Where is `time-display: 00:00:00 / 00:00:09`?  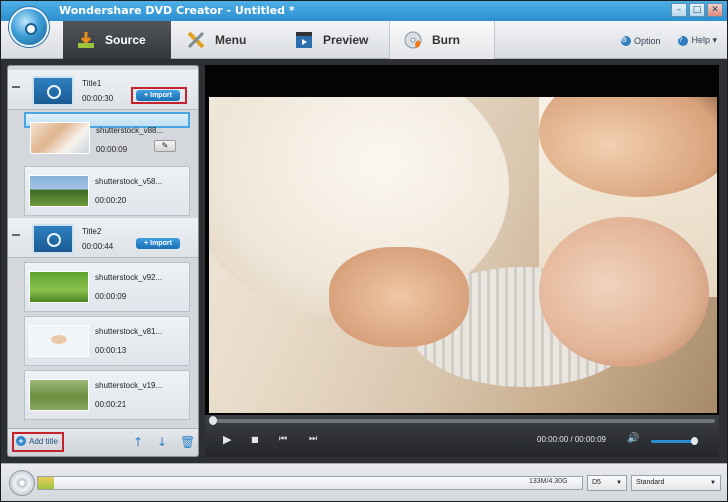
time-display: 00:00:00 / 00:00:09 is located at coordinates (571, 439).